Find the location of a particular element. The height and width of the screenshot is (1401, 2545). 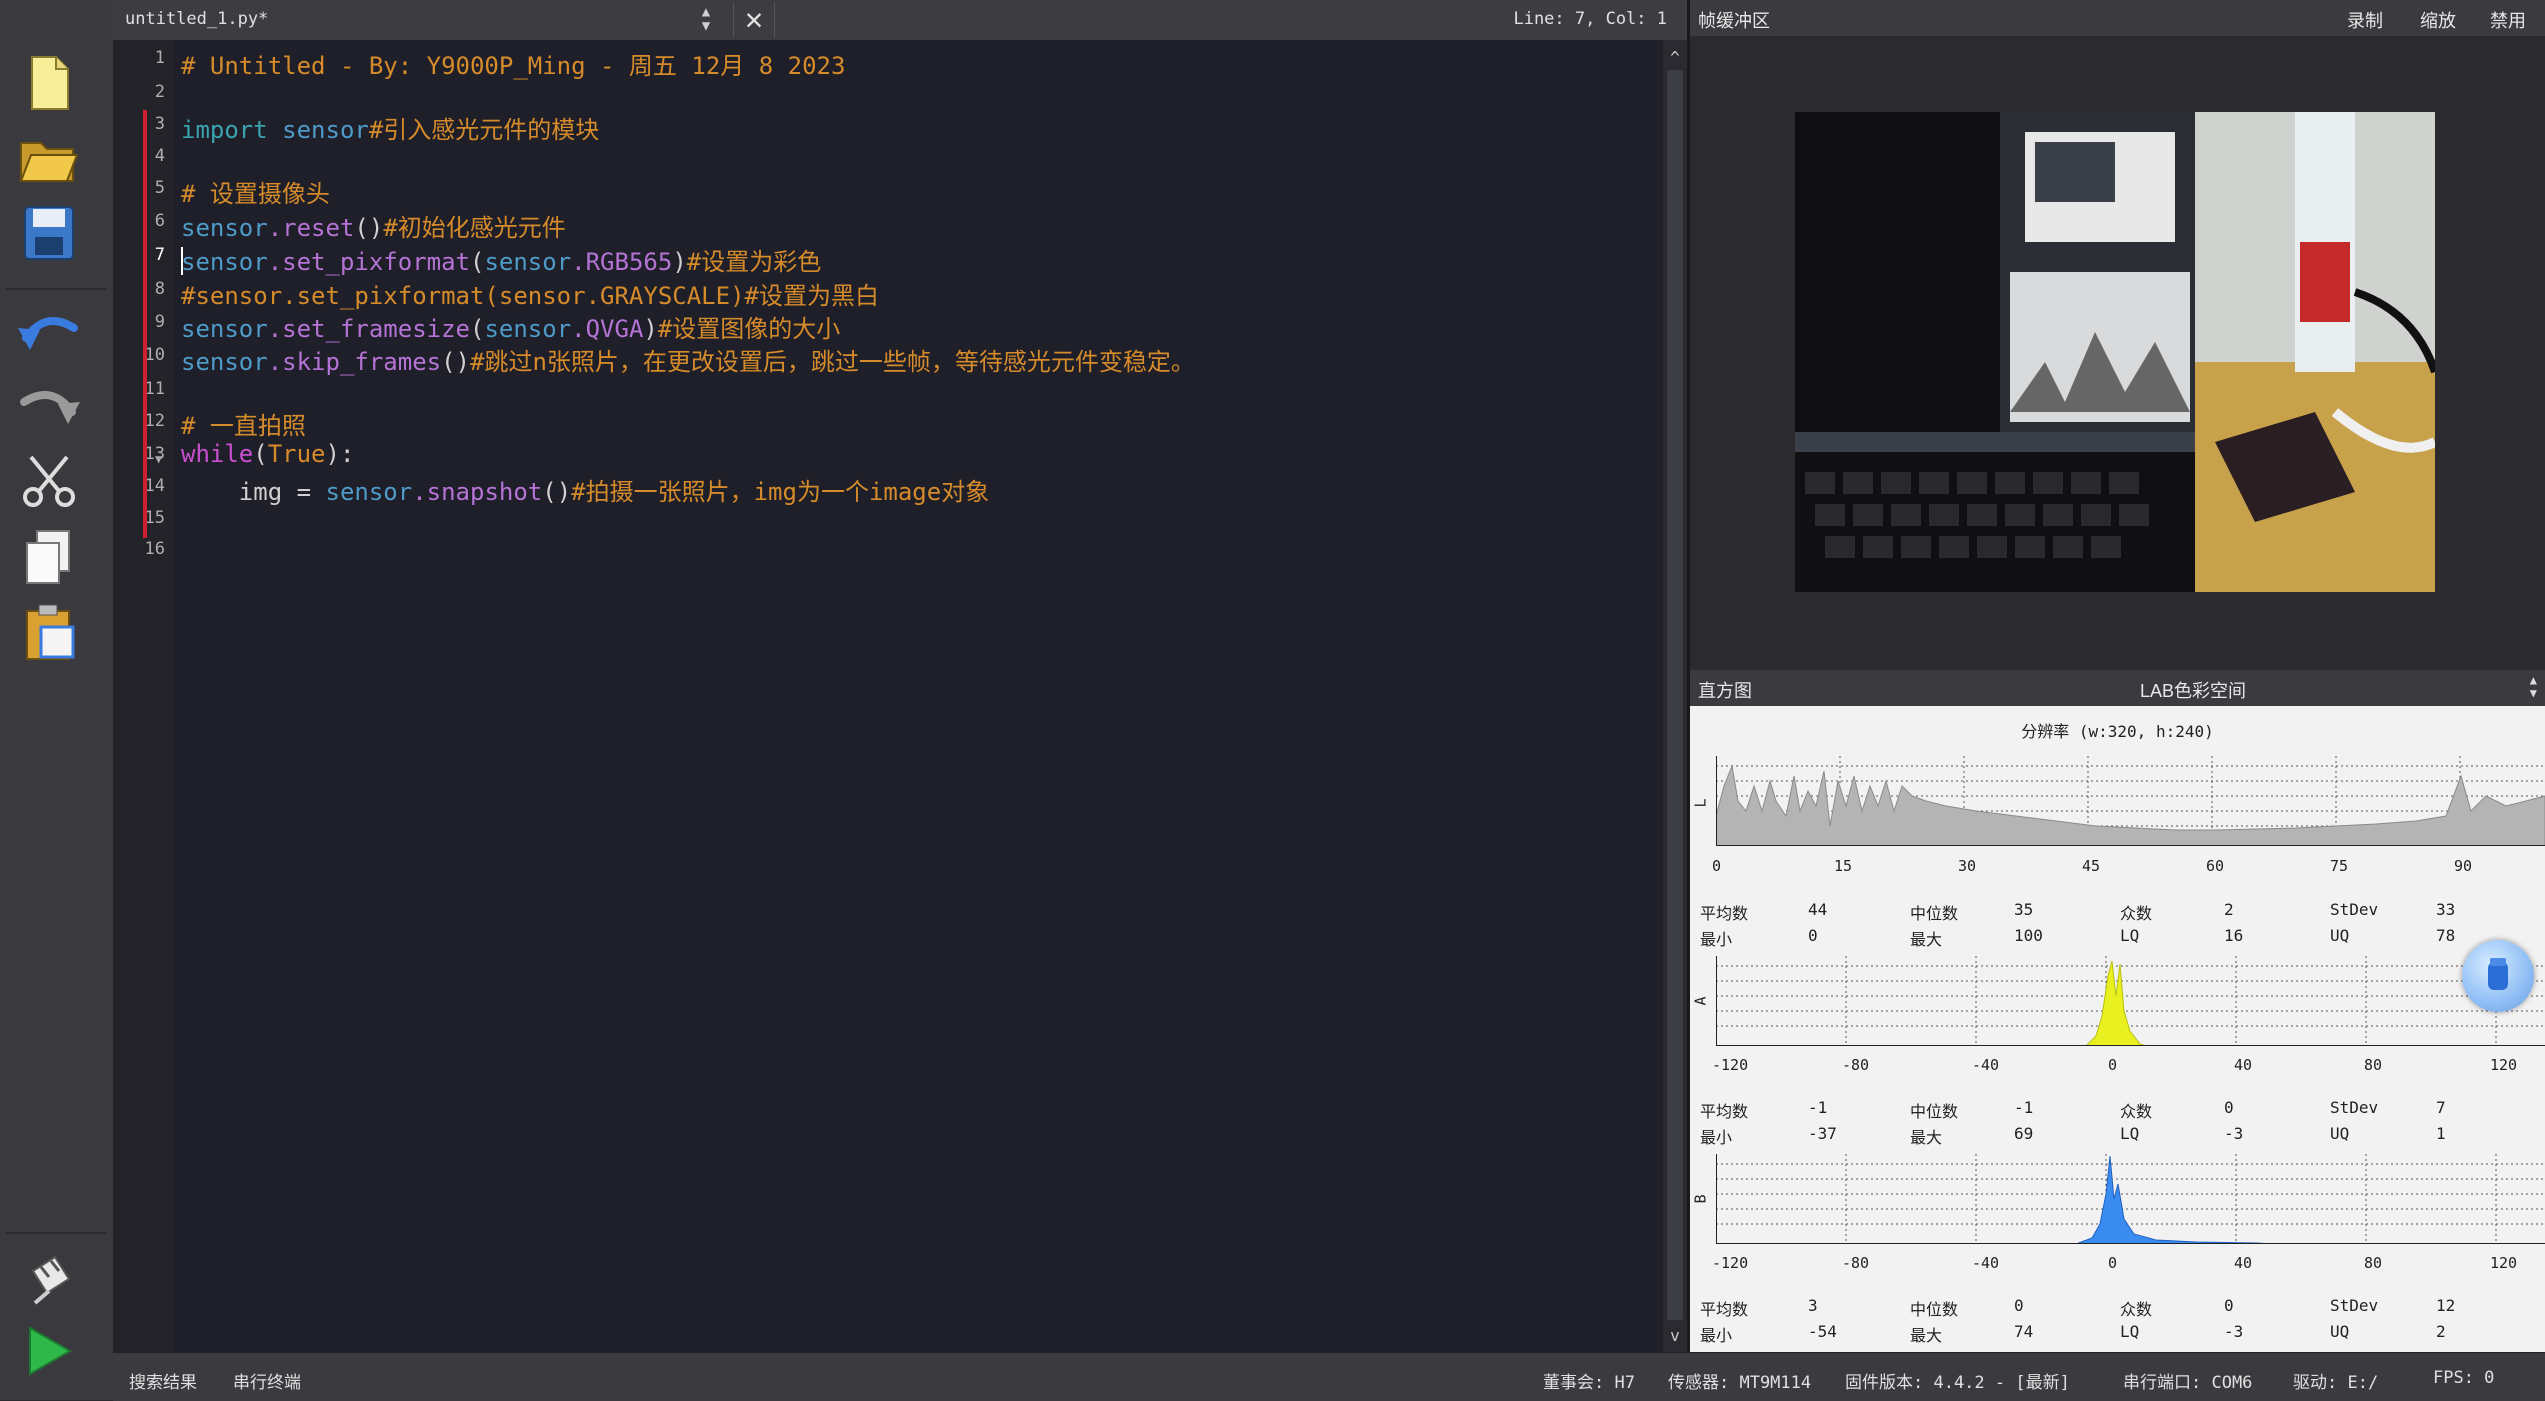

paste-icon is located at coordinates (50, 632).